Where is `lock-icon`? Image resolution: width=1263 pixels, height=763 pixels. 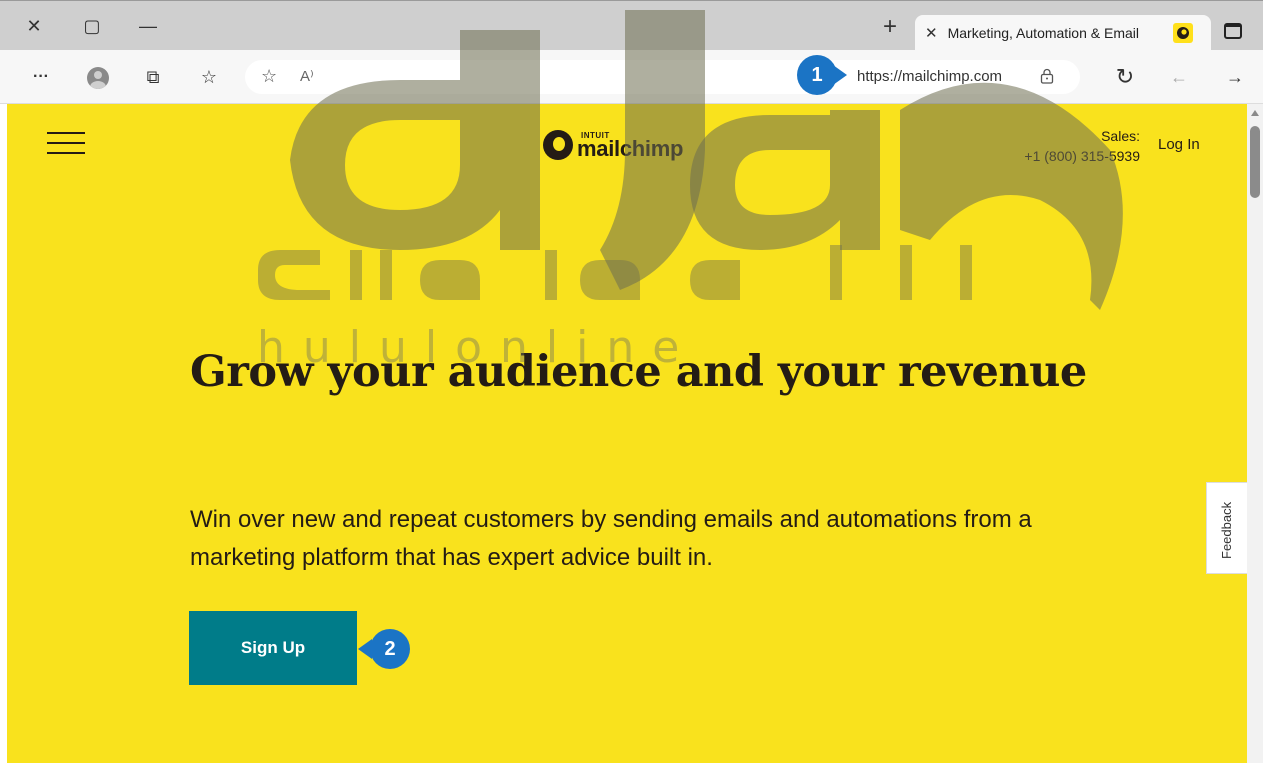 lock-icon is located at coordinates (1047, 76).